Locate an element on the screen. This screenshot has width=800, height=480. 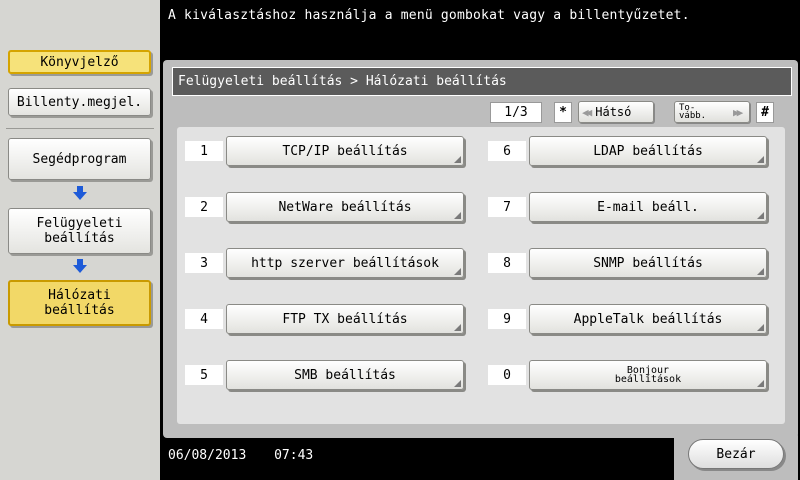
menu-item: 5 SMB beállítás is located at coordinates (326, 375).